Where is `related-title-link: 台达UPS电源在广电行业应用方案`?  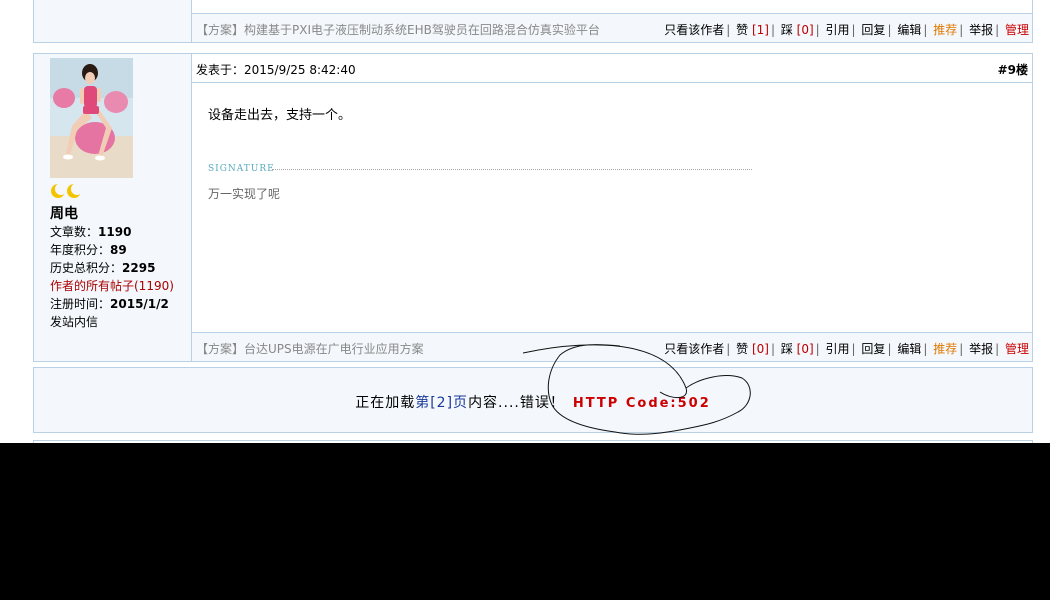 related-title-link: 台达UPS电源在广电行业应用方案 is located at coordinates (334, 349).